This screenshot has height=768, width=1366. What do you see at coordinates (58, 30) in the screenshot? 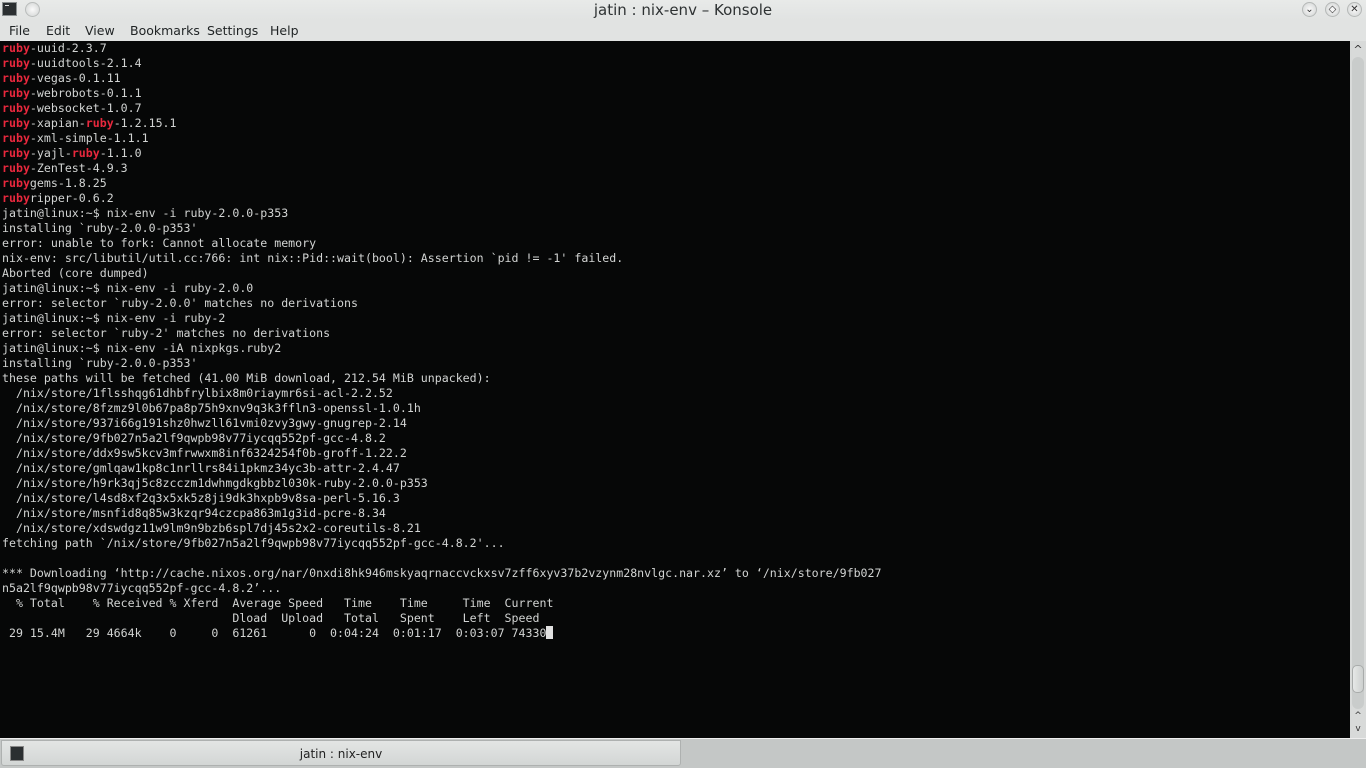
I see `menu-edit: Edit` at bounding box center [58, 30].